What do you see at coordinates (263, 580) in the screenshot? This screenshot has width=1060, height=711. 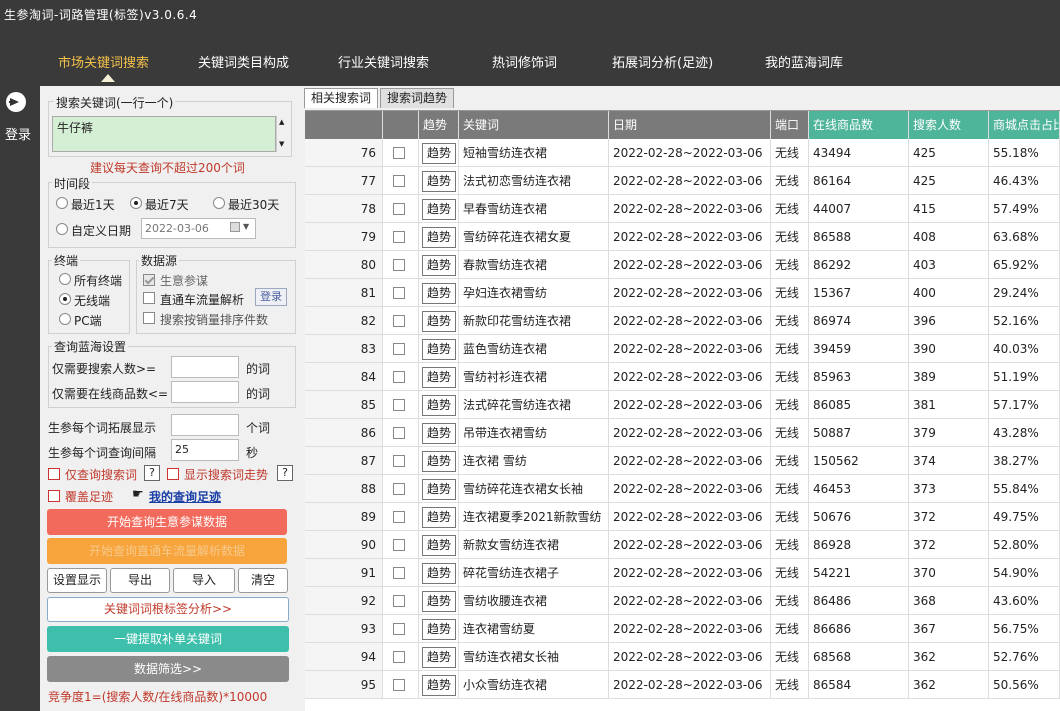 I see `clear-button: 清空` at bounding box center [263, 580].